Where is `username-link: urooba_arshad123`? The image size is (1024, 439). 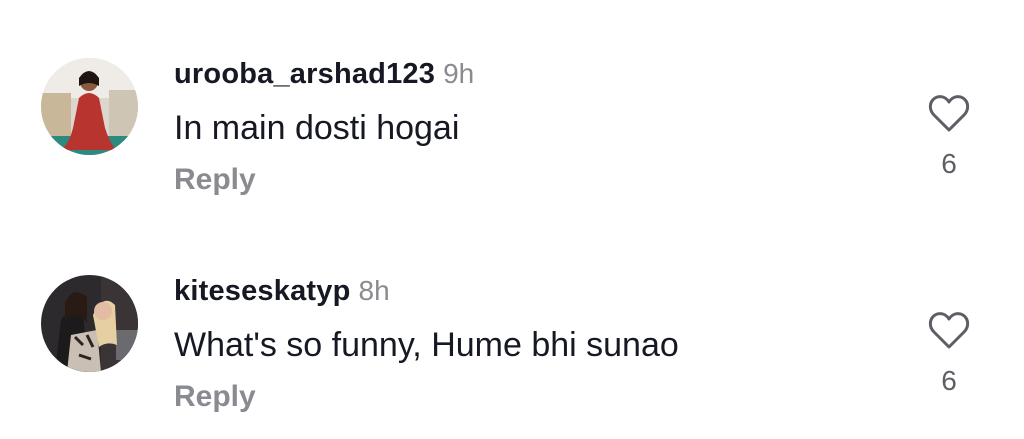
username-link: urooba_arshad123 is located at coordinates (304, 74).